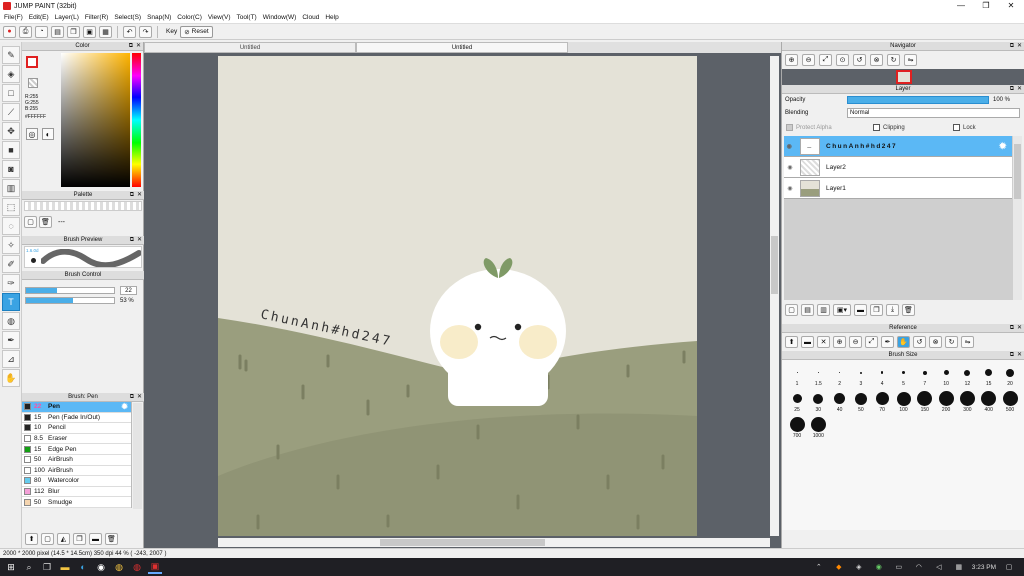 The image size is (1024, 576). I want to click on flip-icon: ⇋, so click(910, 60).